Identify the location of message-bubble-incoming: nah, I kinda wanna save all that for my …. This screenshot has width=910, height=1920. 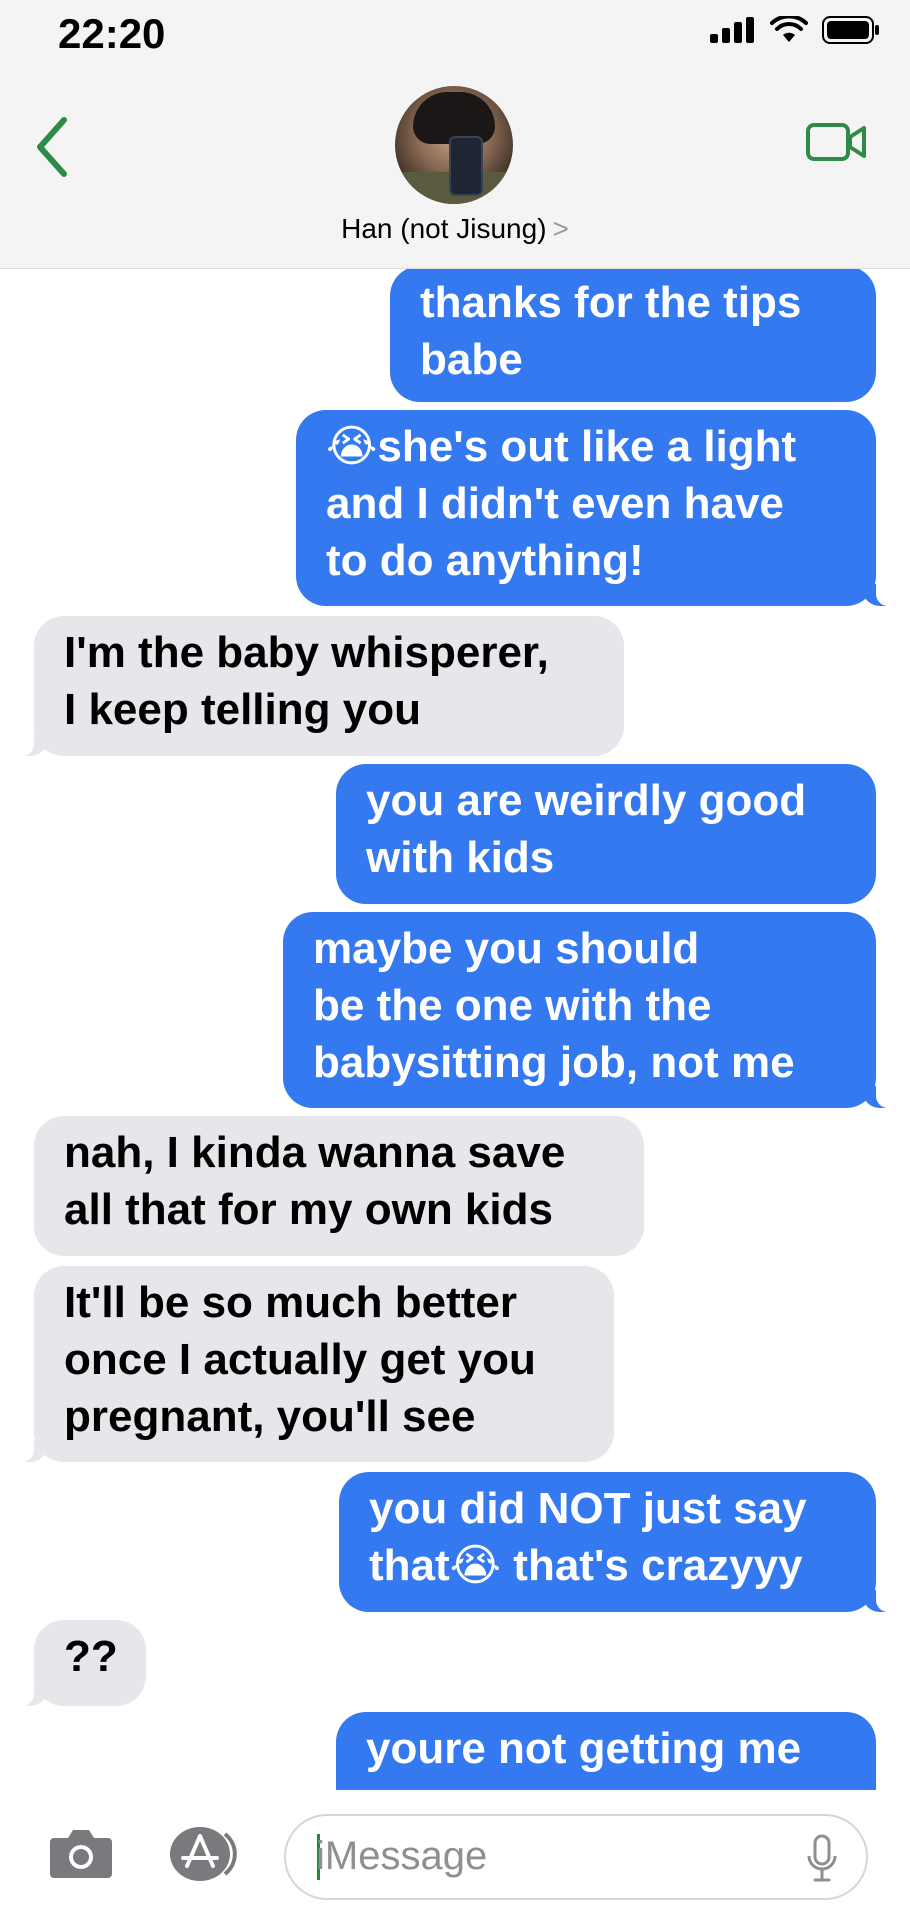
(339, 1186).